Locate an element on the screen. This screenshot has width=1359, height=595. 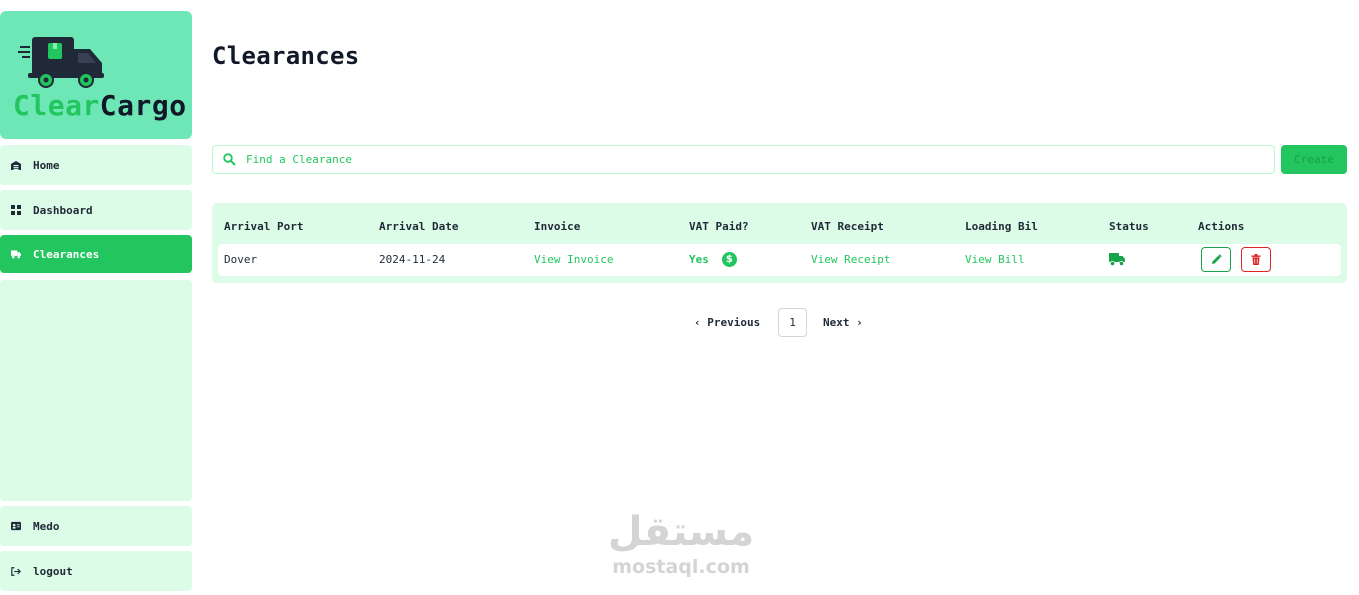
sidebar-item-label: Clearances is located at coordinates (66, 254).